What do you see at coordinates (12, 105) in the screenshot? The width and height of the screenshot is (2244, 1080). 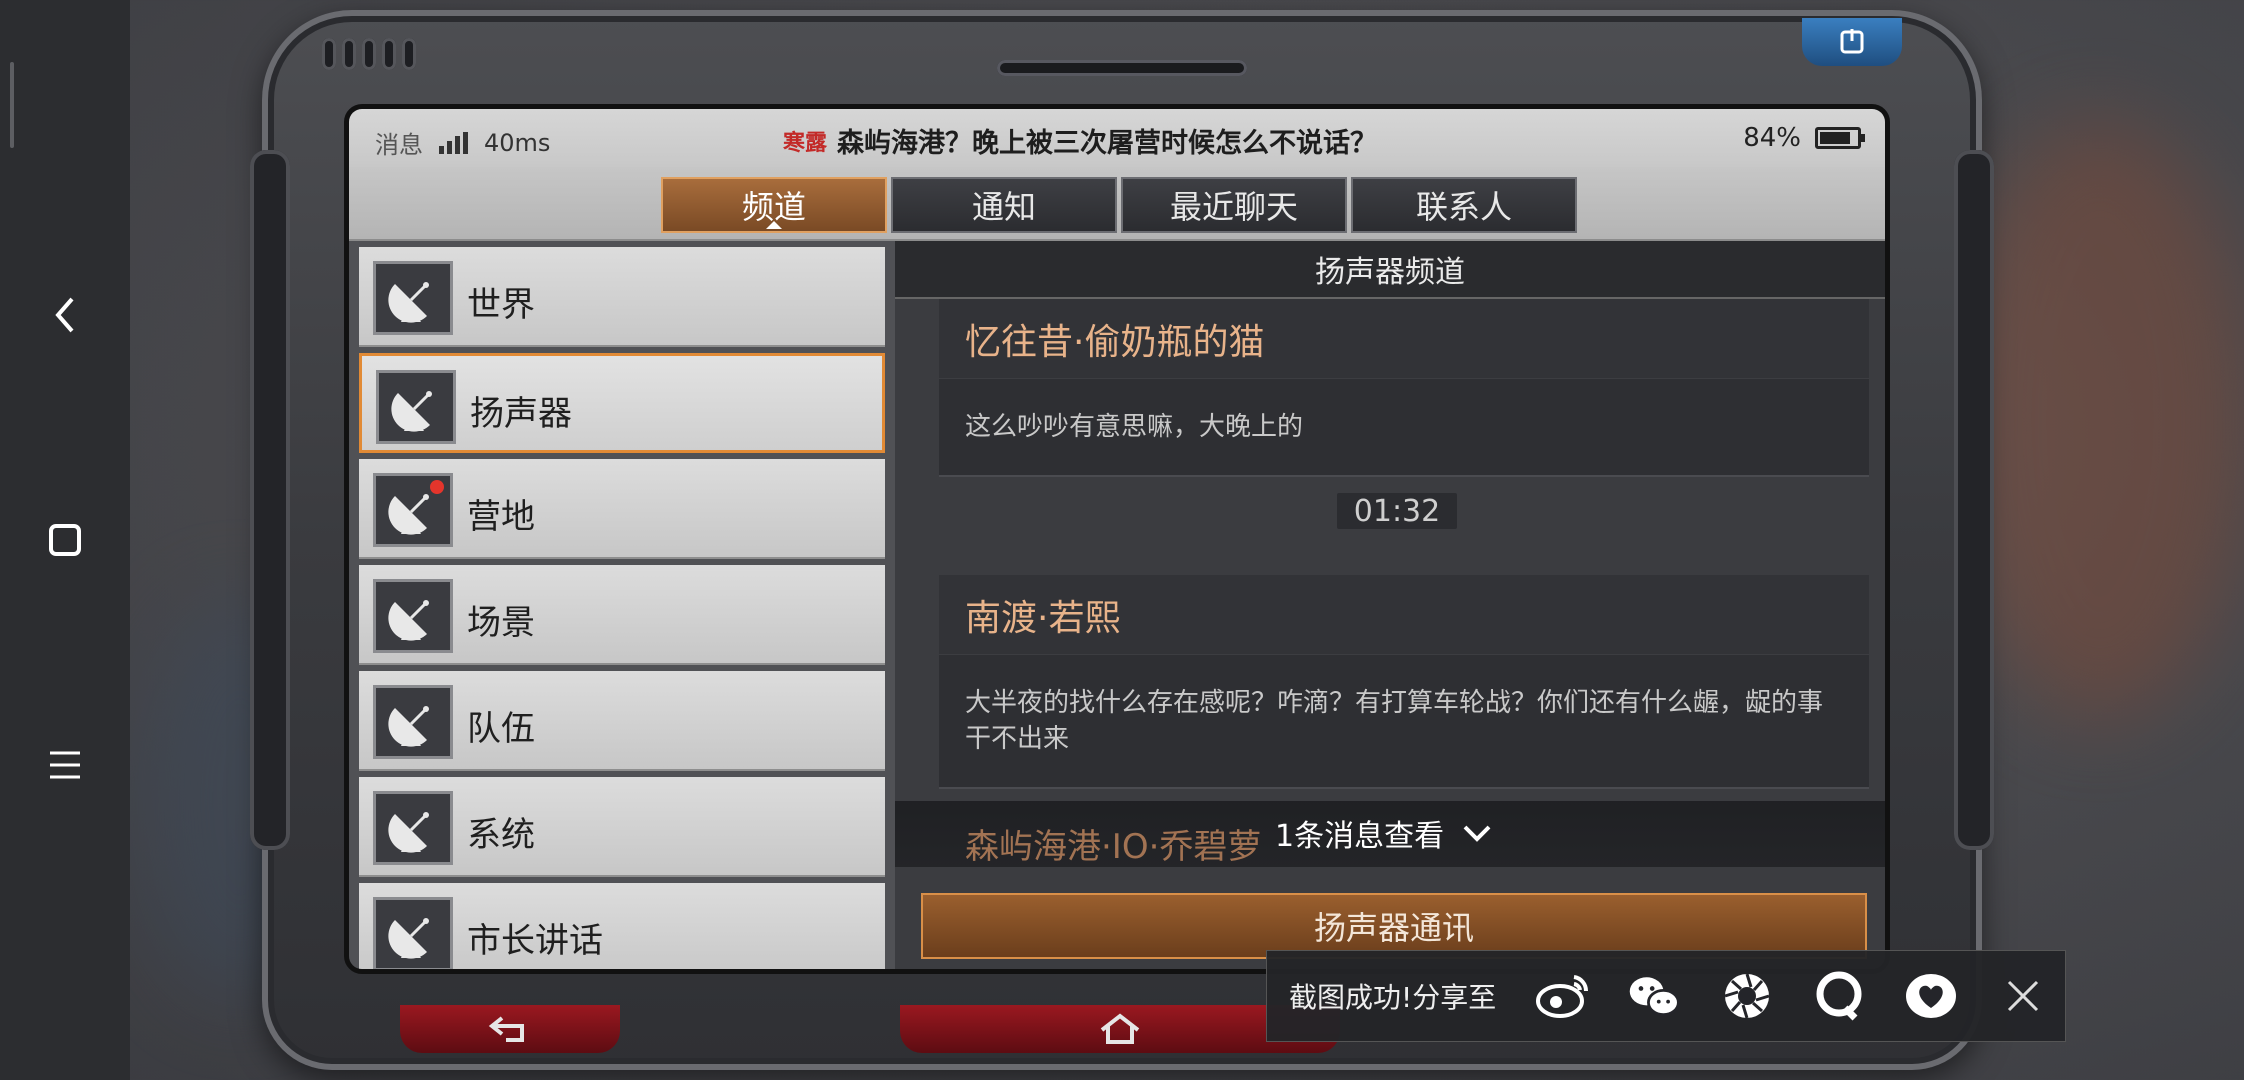 I see `edge-handle` at bounding box center [12, 105].